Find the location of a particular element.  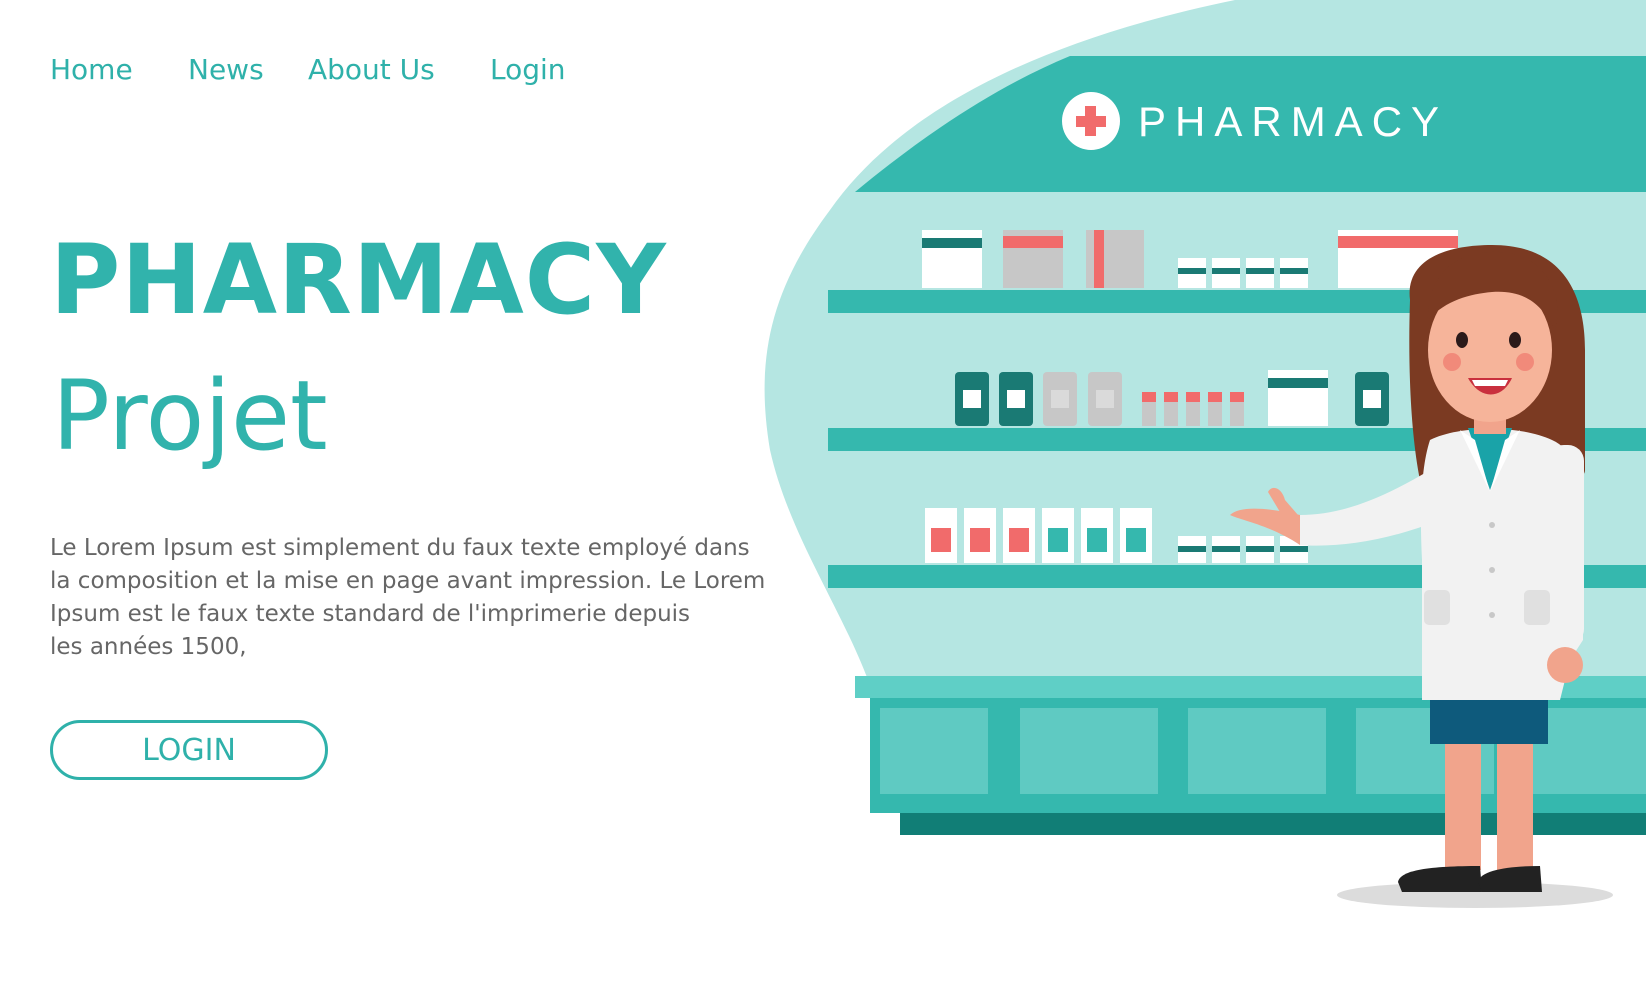

counter-base is located at coordinates (1273, 824).